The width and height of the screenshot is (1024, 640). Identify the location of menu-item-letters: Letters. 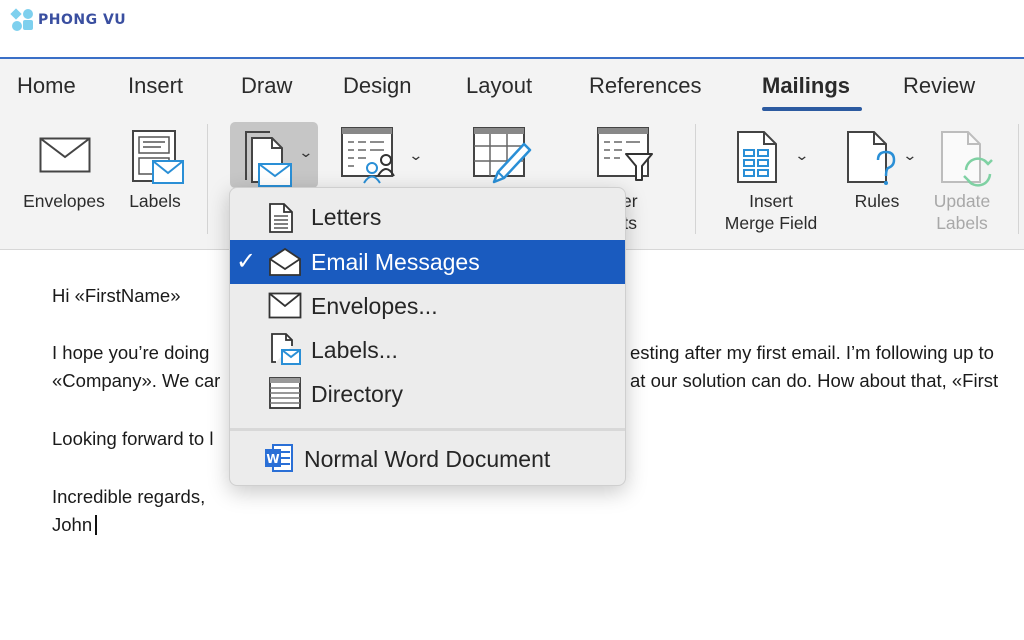
(427, 217).